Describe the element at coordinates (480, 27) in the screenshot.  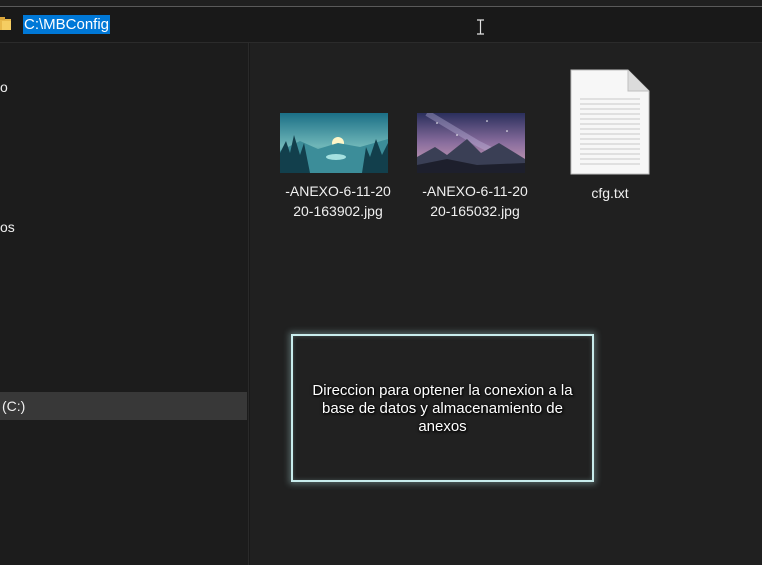
I see `text-cursor-icon` at that location.